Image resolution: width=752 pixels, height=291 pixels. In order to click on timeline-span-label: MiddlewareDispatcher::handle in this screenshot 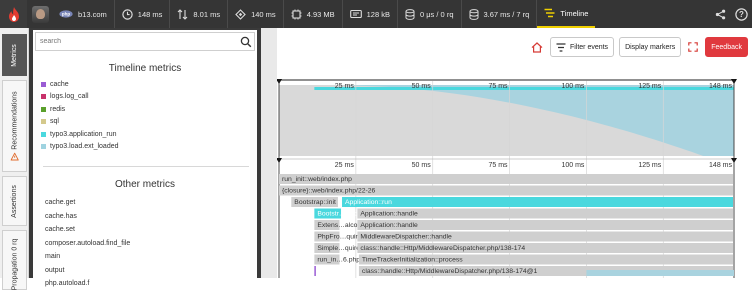, I will do `click(406, 237)`.